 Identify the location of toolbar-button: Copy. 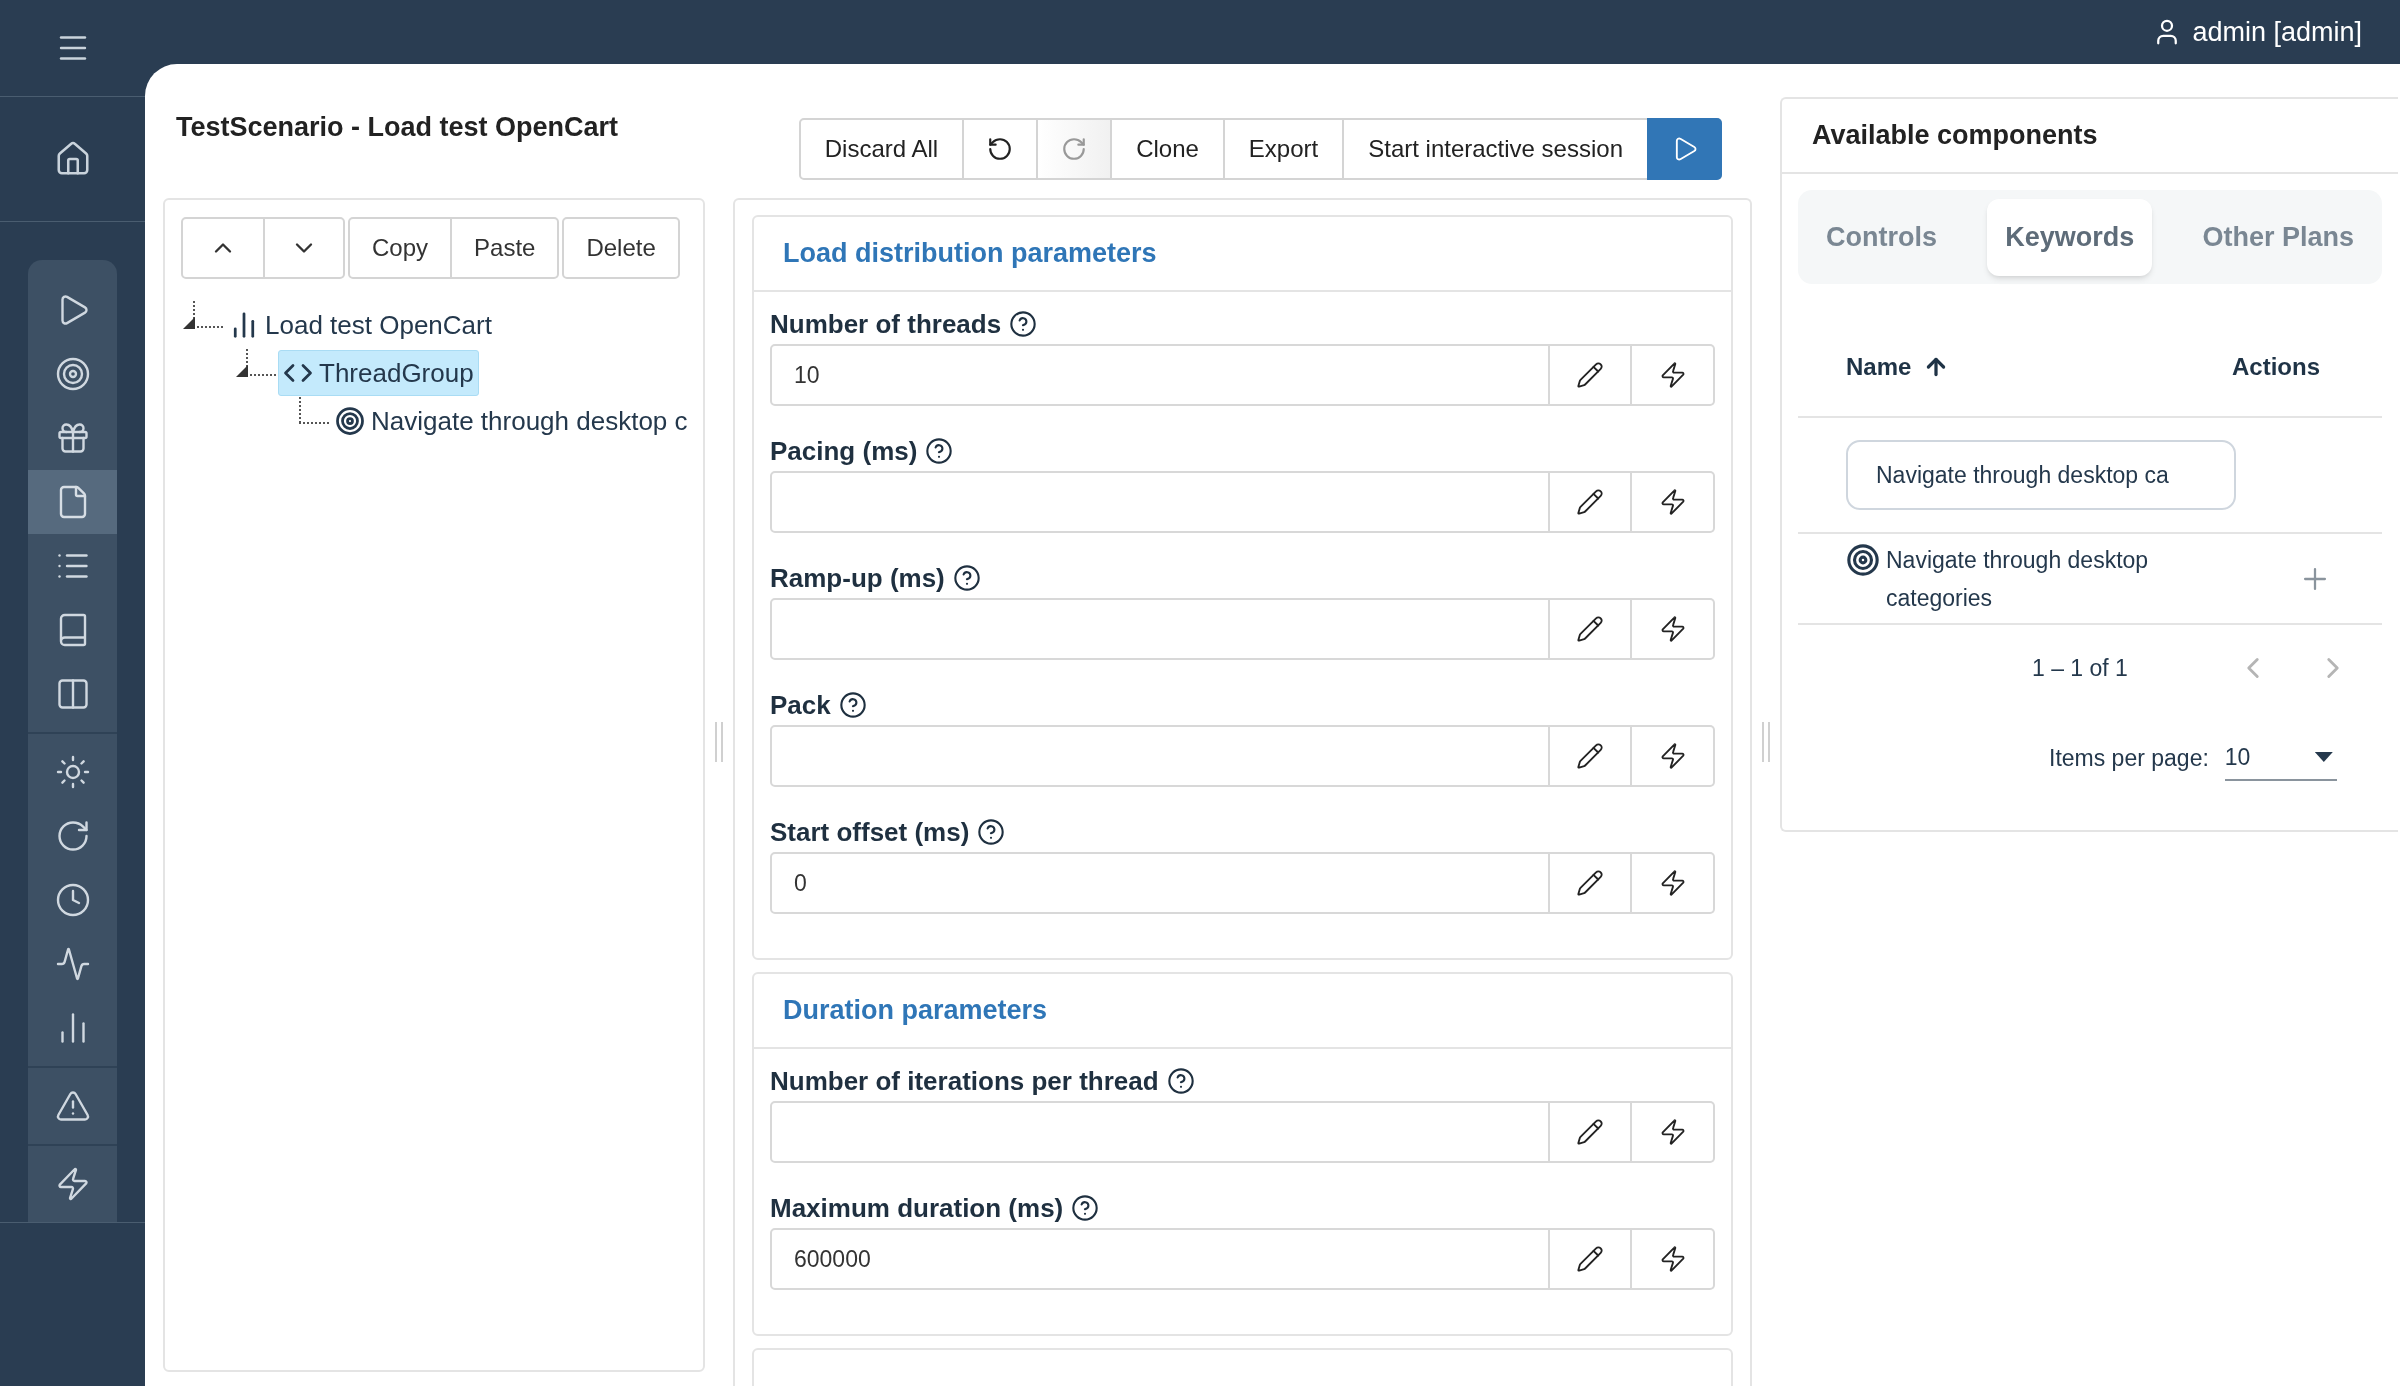
(400, 248).